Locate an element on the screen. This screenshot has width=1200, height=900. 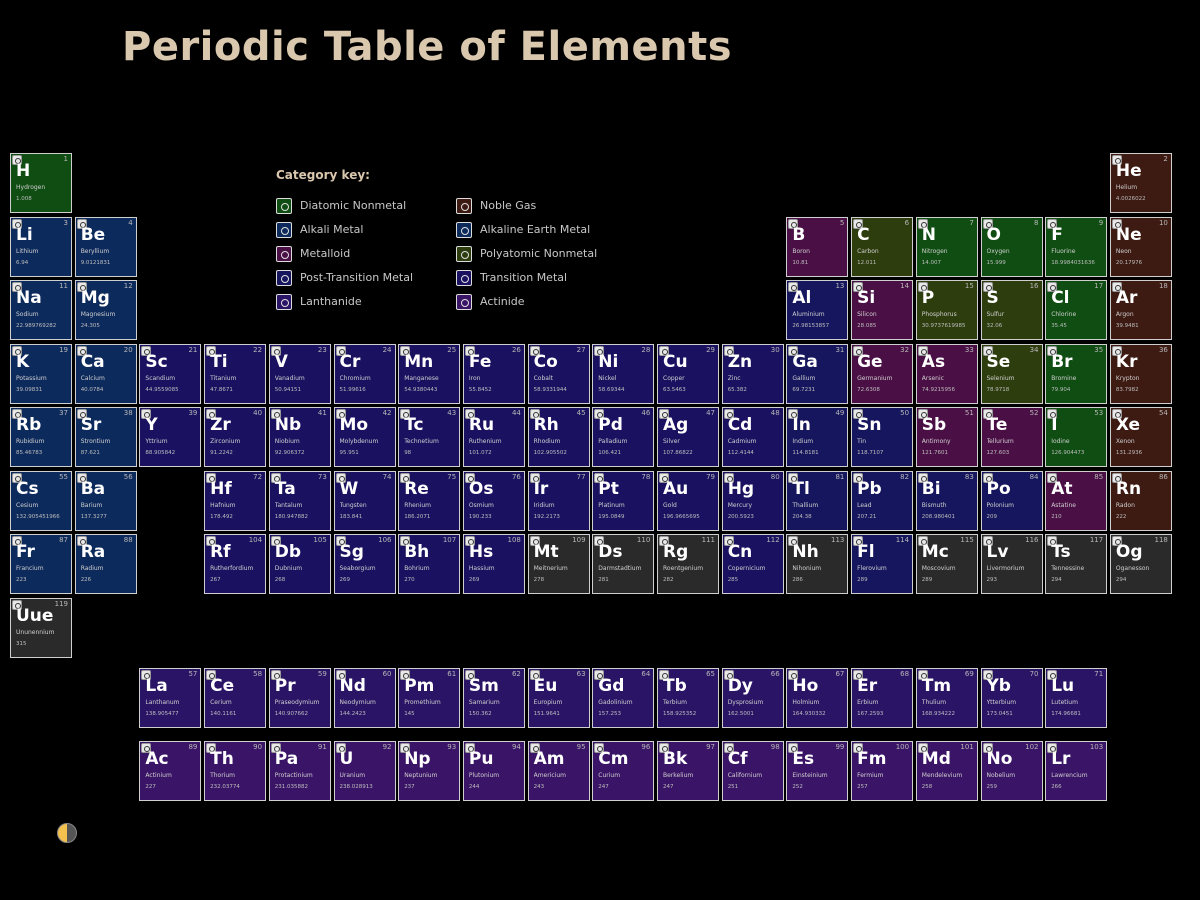
element-ra: 88 Ra Radium 226 is located at coordinates (105, 564).